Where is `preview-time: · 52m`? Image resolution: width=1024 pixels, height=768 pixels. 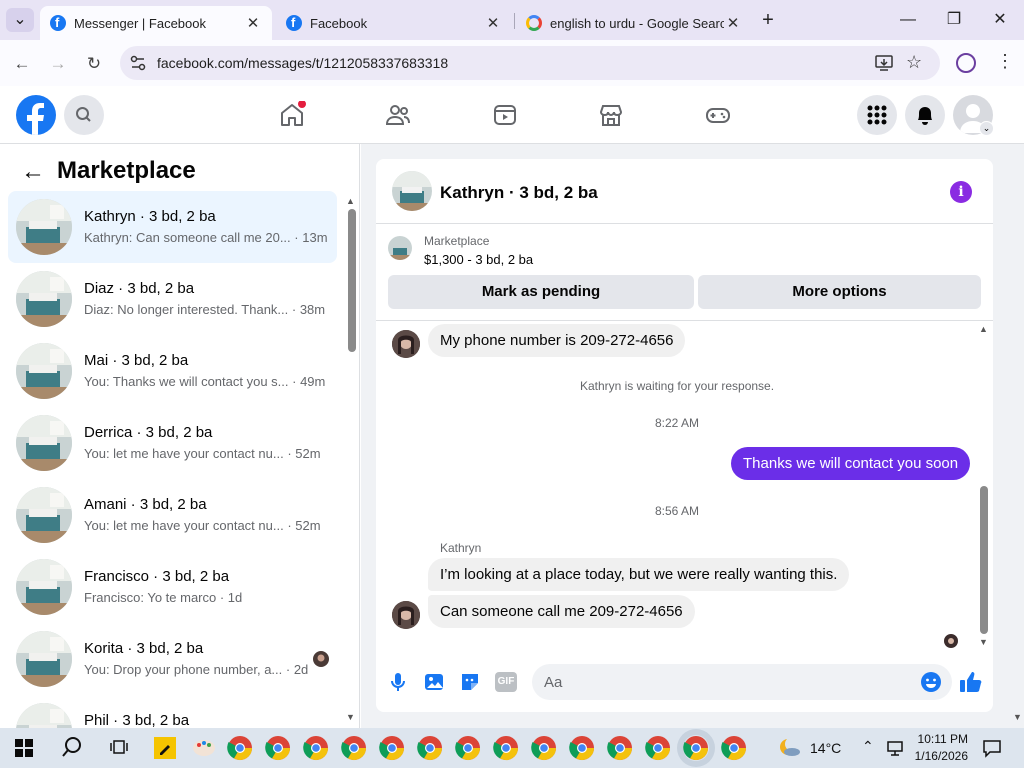 preview-time: · 52m is located at coordinates (304, 525).